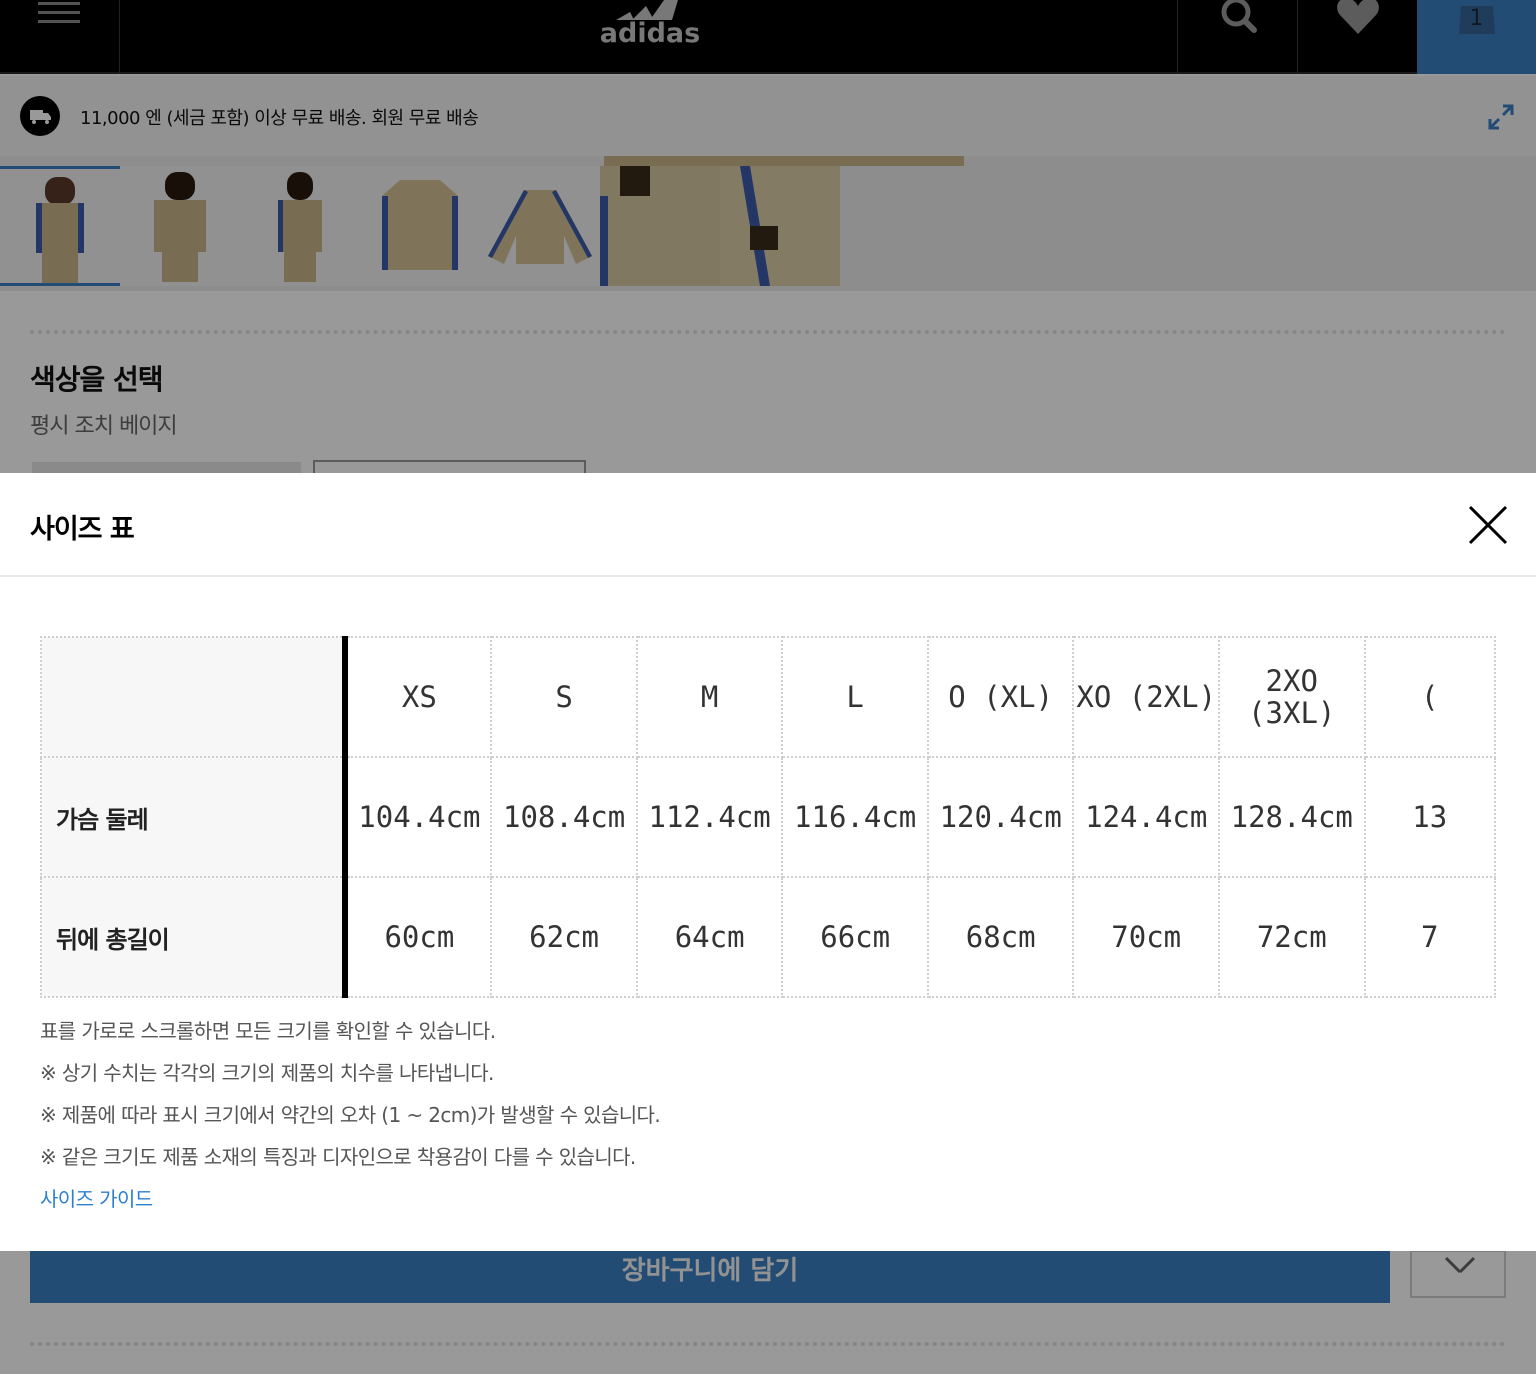  What do you see at coordinates (1000, 937) in the screenshot?
I see `table-cell: 68cm` at bounding box center [1000, 937].